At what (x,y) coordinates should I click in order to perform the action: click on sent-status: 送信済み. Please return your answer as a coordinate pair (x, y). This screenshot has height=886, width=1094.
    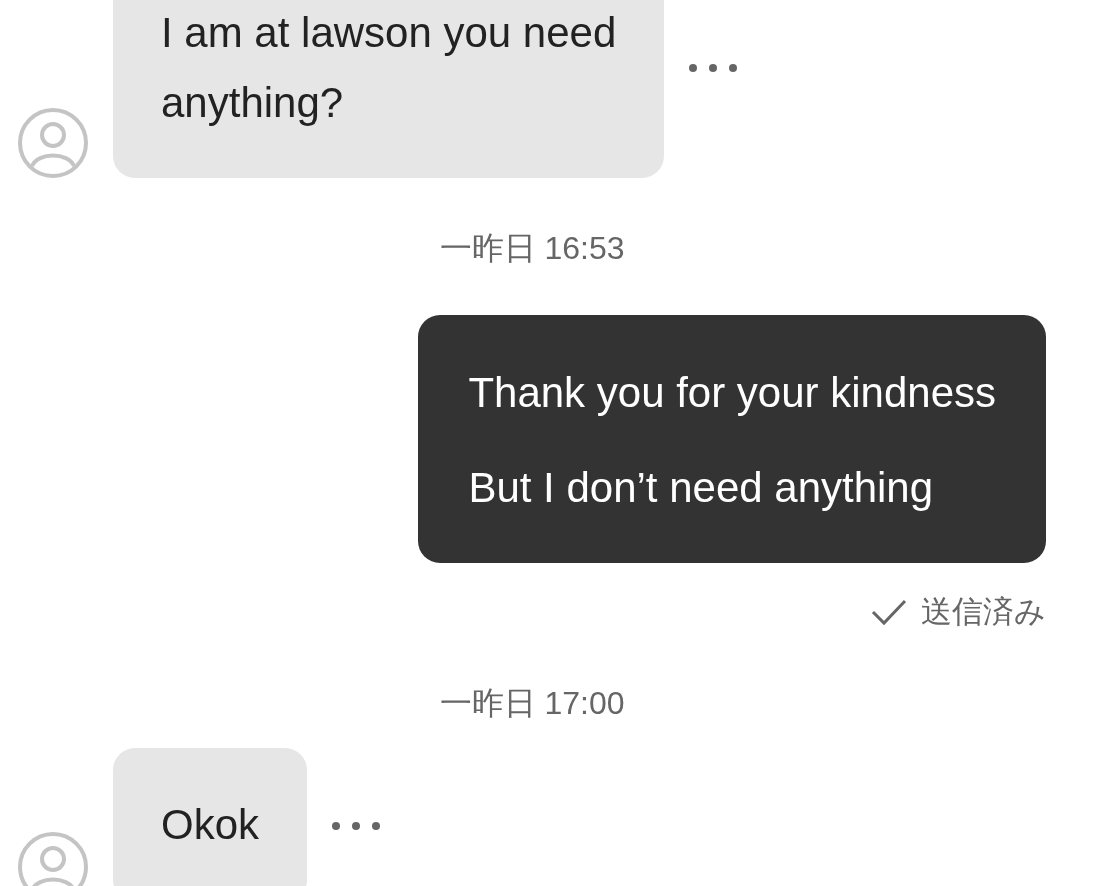
    Looking at the image, I should click on (983, 612).